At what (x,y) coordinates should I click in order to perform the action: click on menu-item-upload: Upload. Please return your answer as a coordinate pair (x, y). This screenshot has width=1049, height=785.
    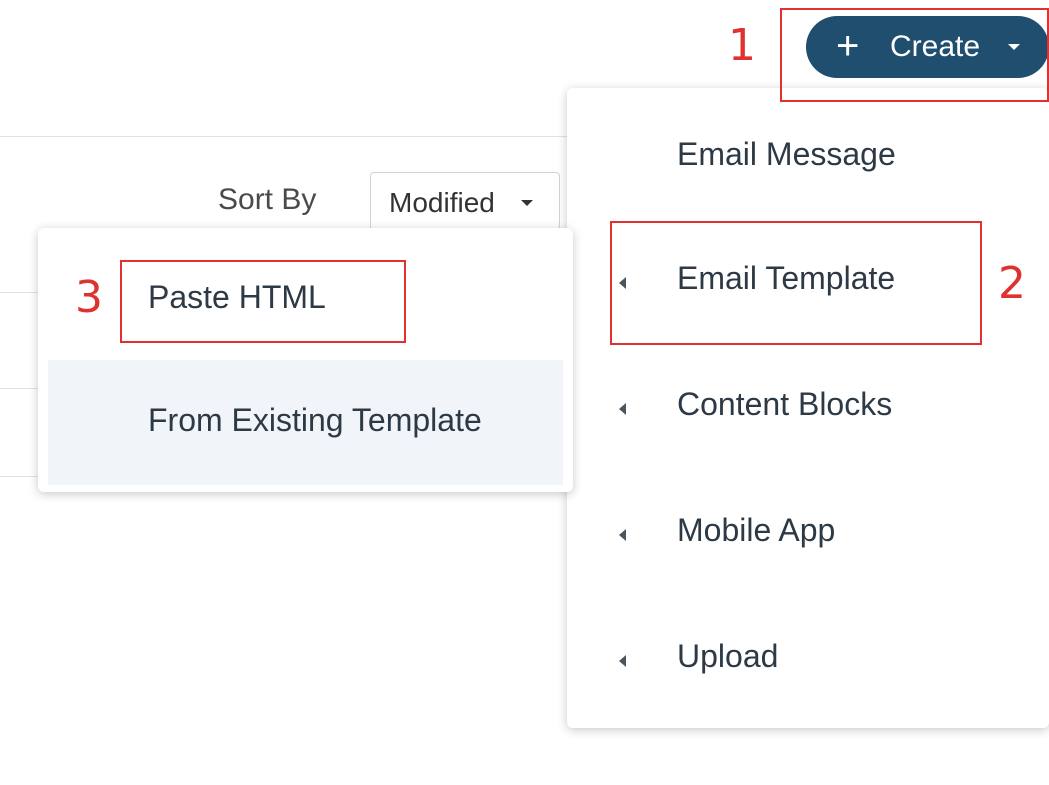
    Looking at the image, I should click on (808, 658).